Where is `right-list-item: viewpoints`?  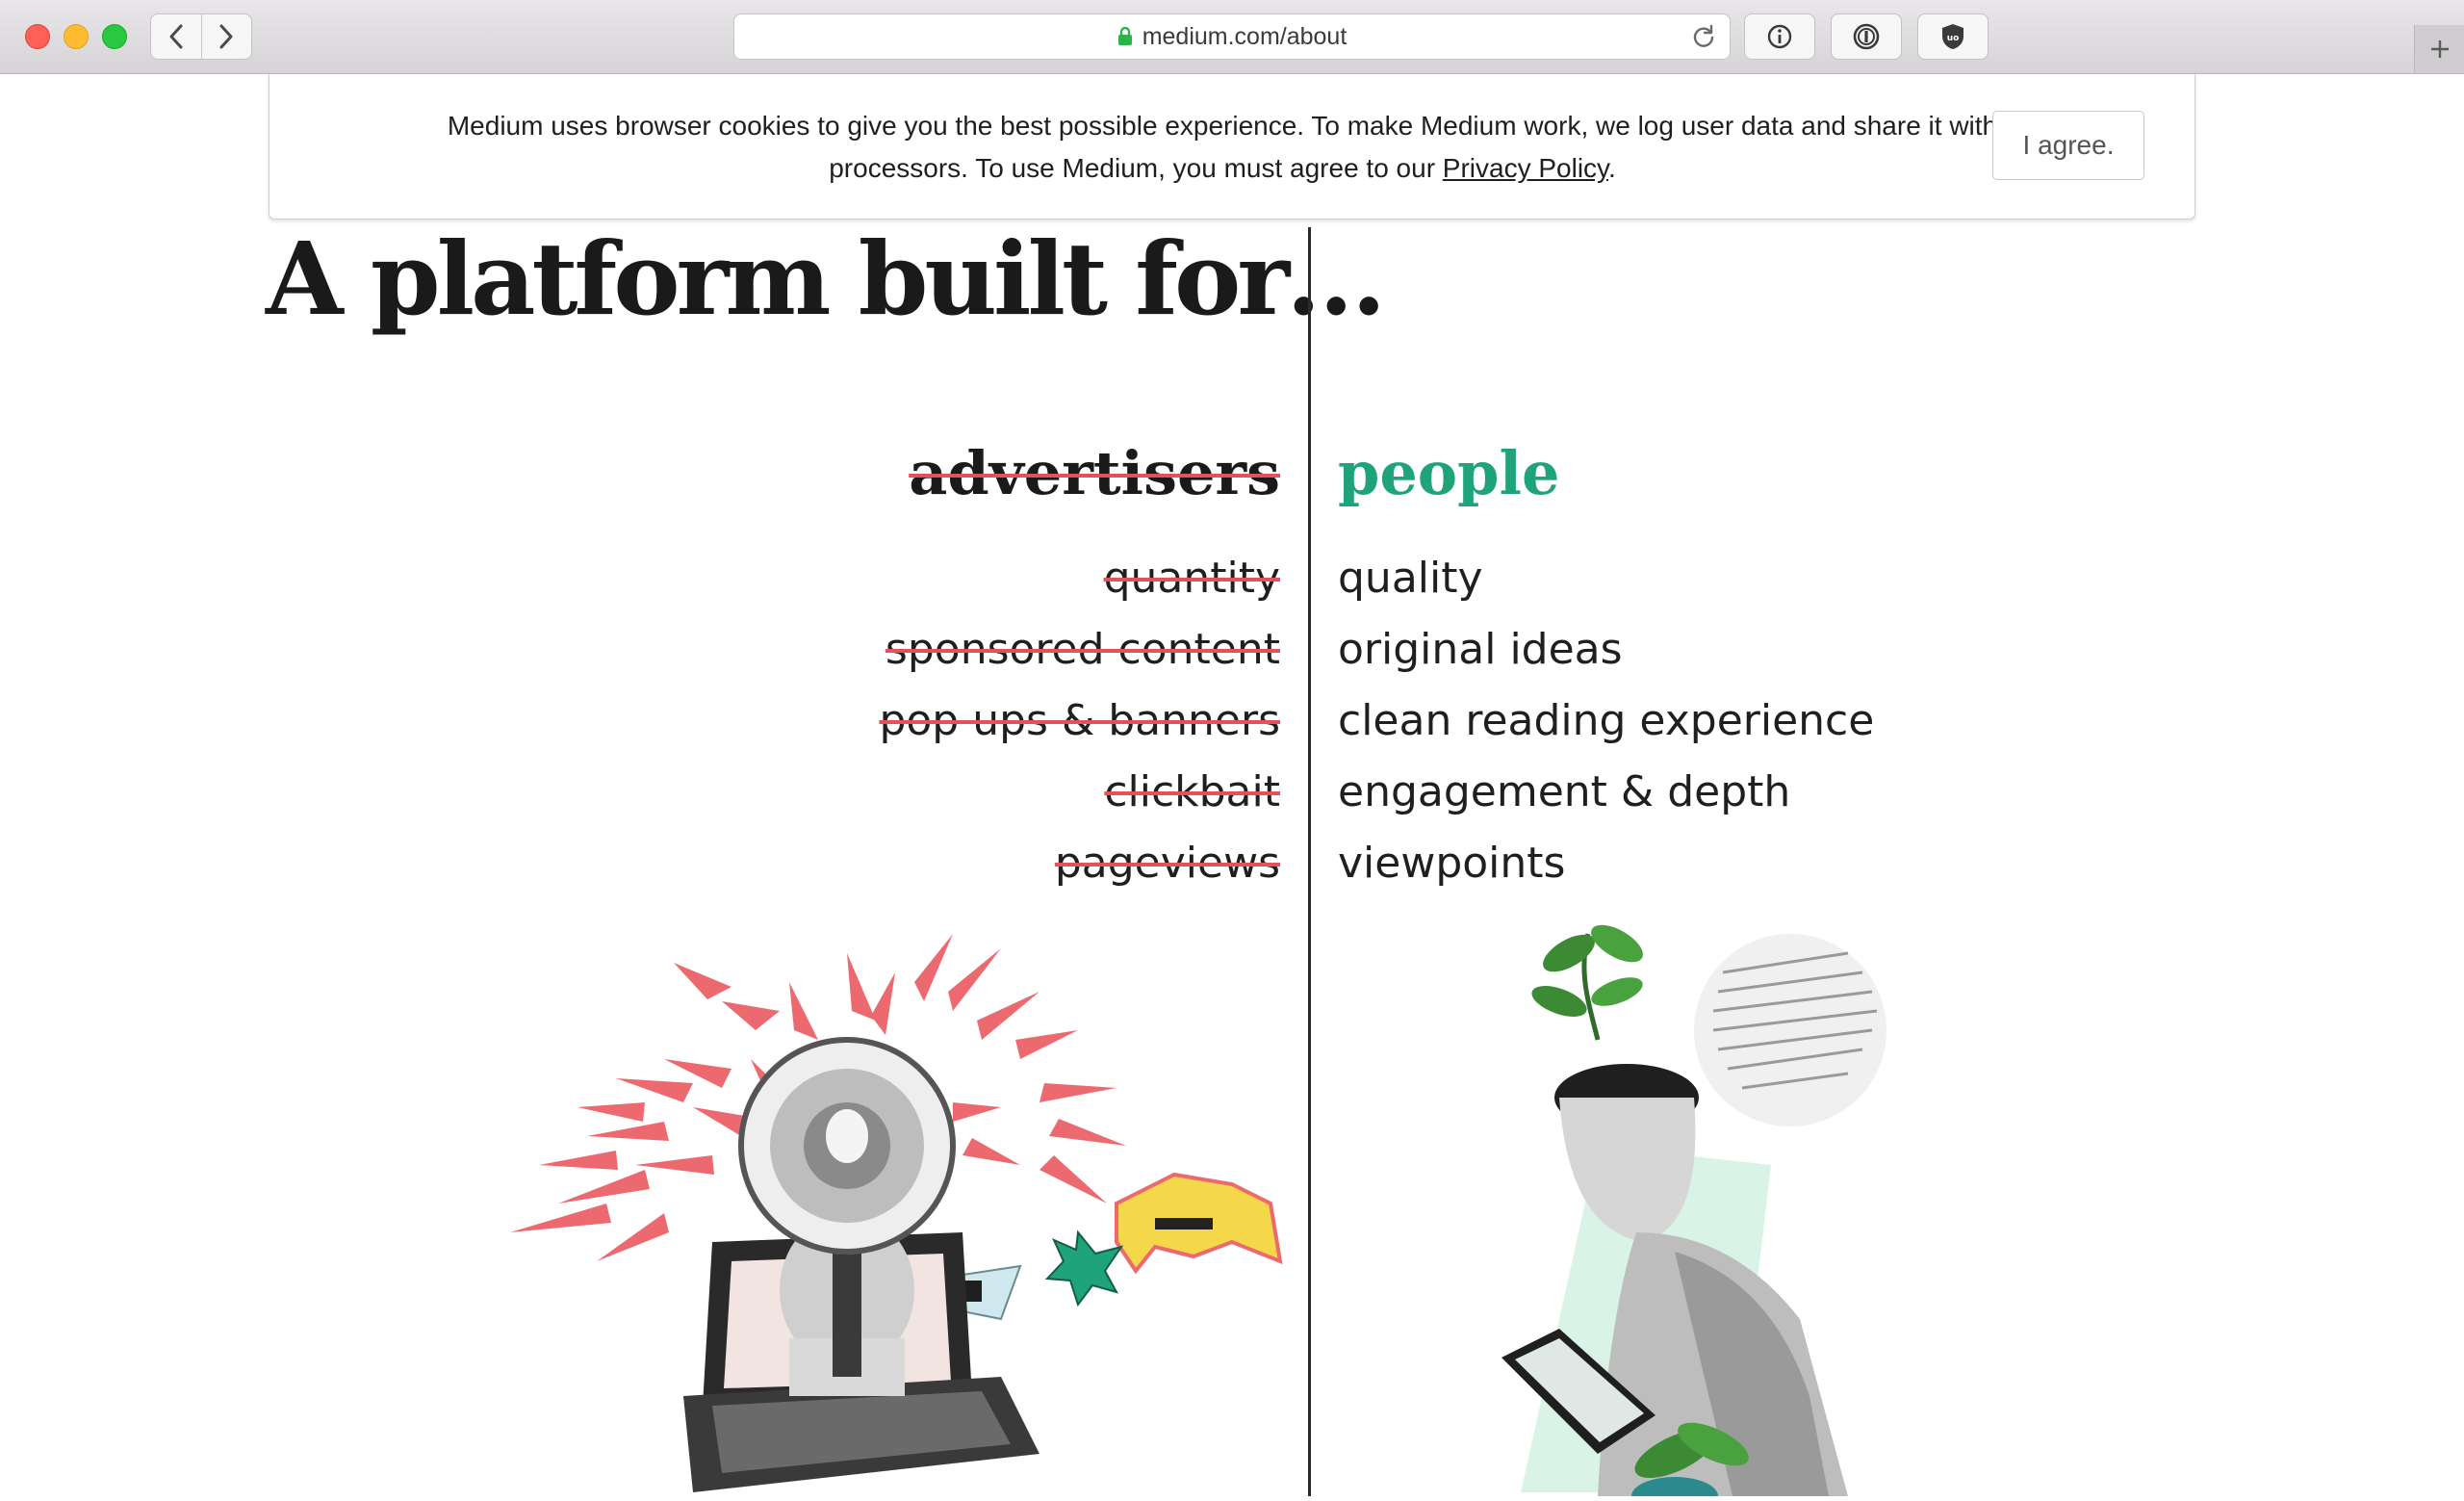 right-list-item: viewpoints is located at coordinates (1452, 863).